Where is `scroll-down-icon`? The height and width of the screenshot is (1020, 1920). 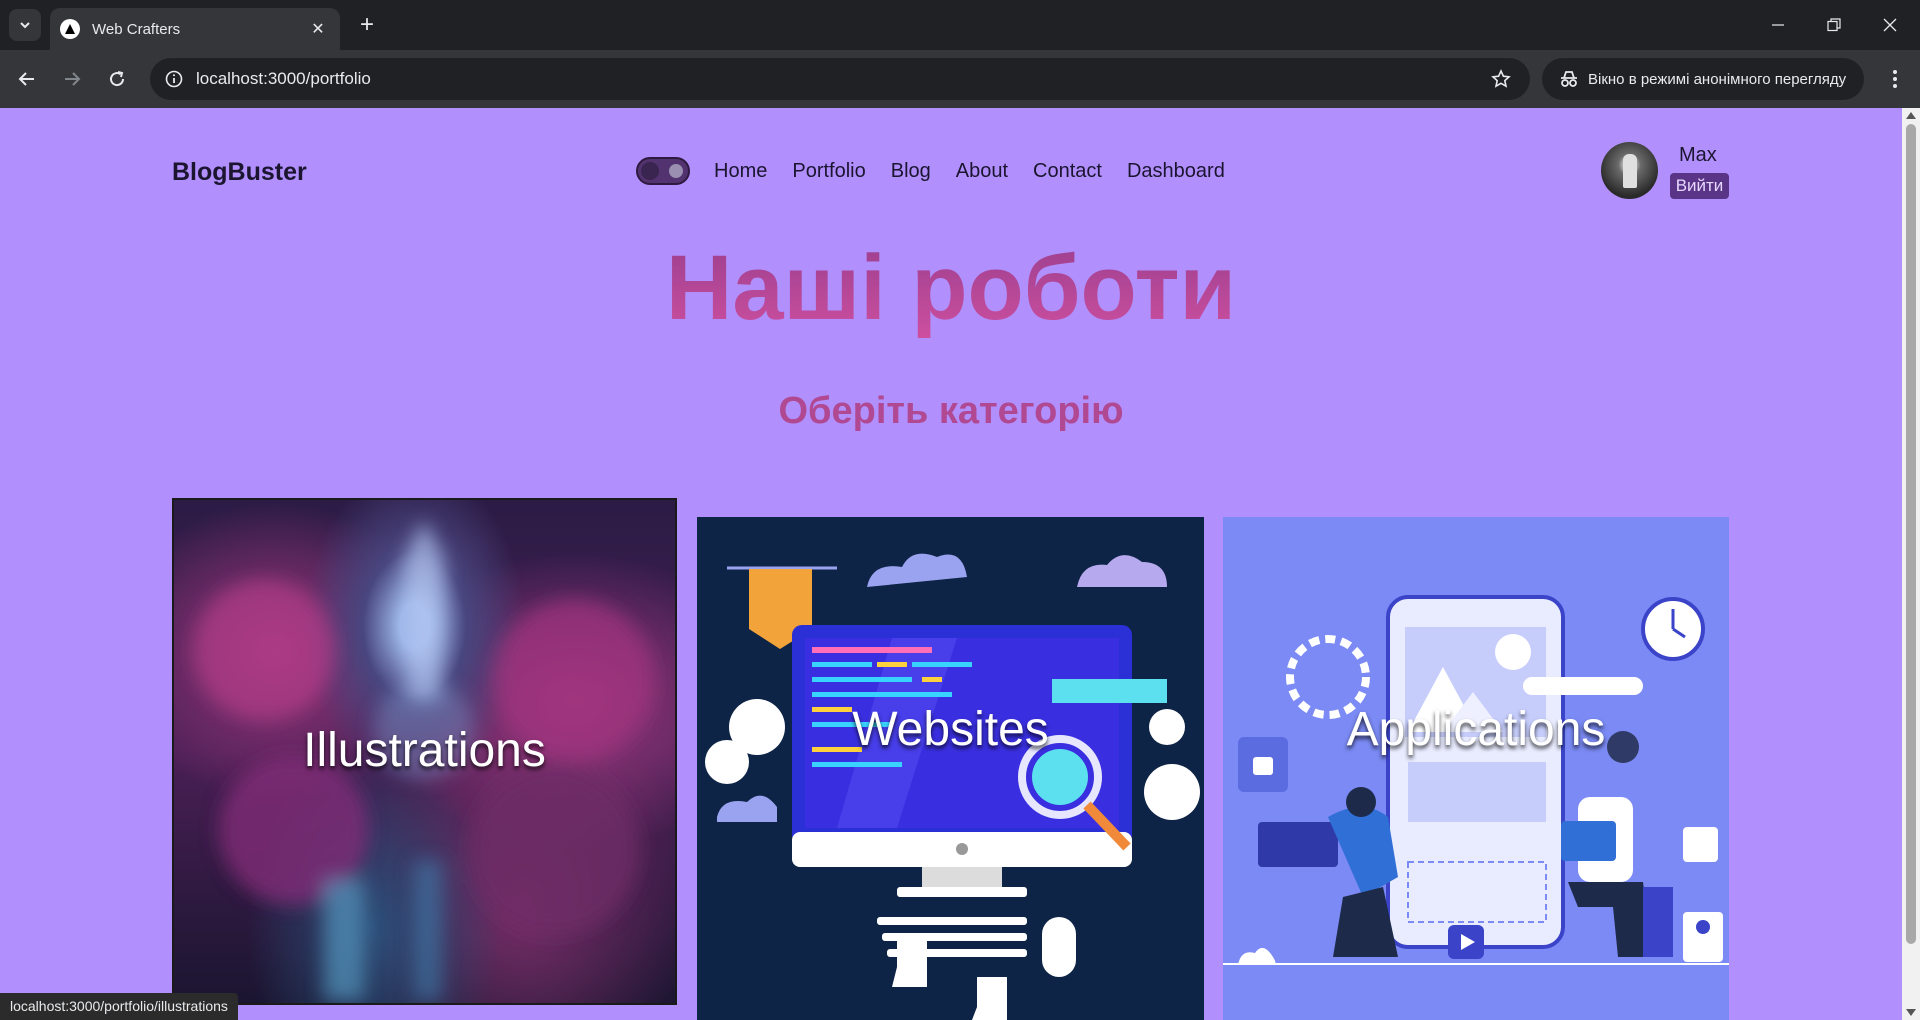
scroll-down-icon is located at coordinates (1911, 1012).